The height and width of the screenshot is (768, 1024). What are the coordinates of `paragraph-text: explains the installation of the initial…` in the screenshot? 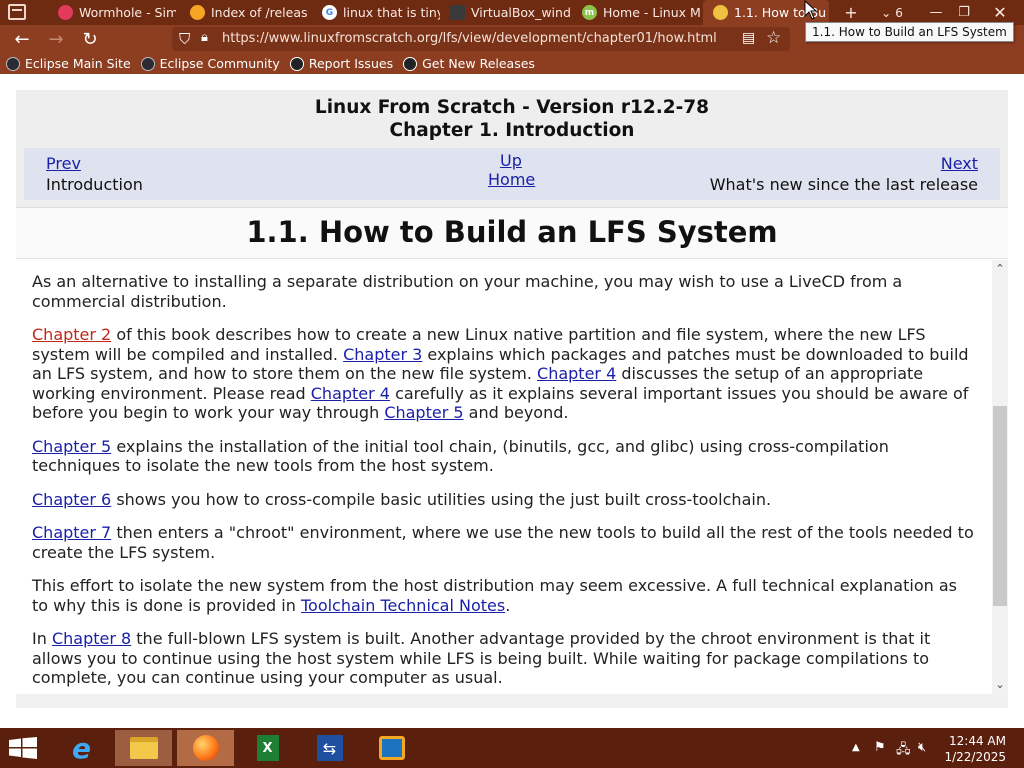 It's located at (460, 456).